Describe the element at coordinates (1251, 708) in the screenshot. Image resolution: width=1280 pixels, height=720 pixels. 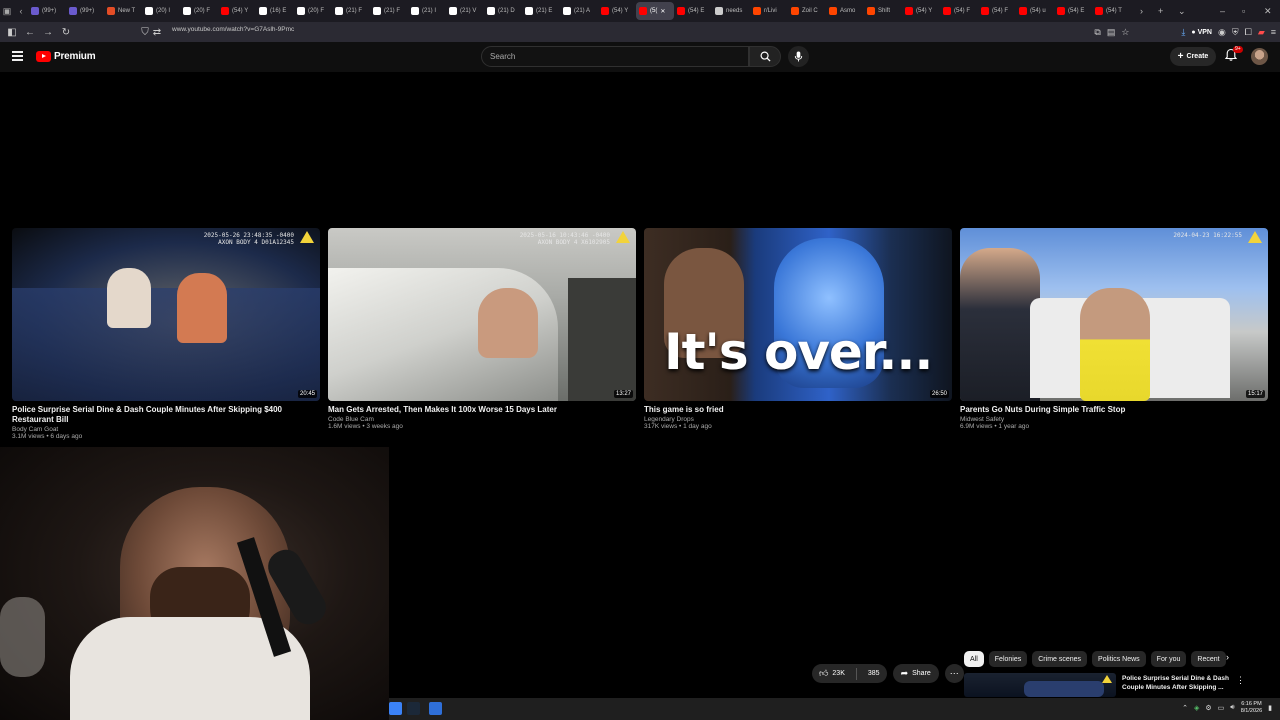
I see `clock: 6:16 PM 8/1/2026` at that location.